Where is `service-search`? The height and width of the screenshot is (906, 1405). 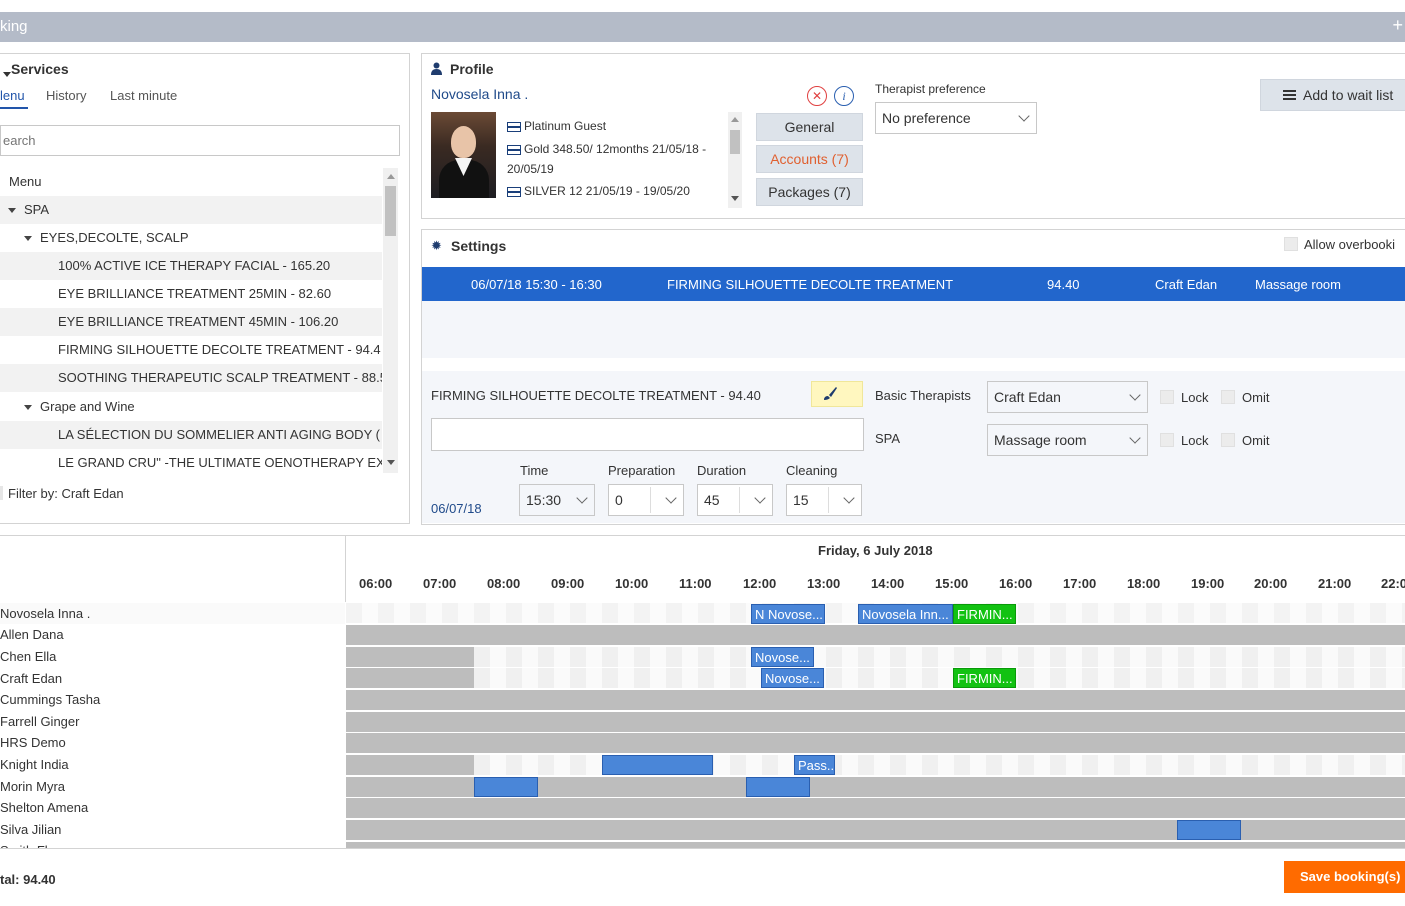
service-search is located at coordinates (200, 140).